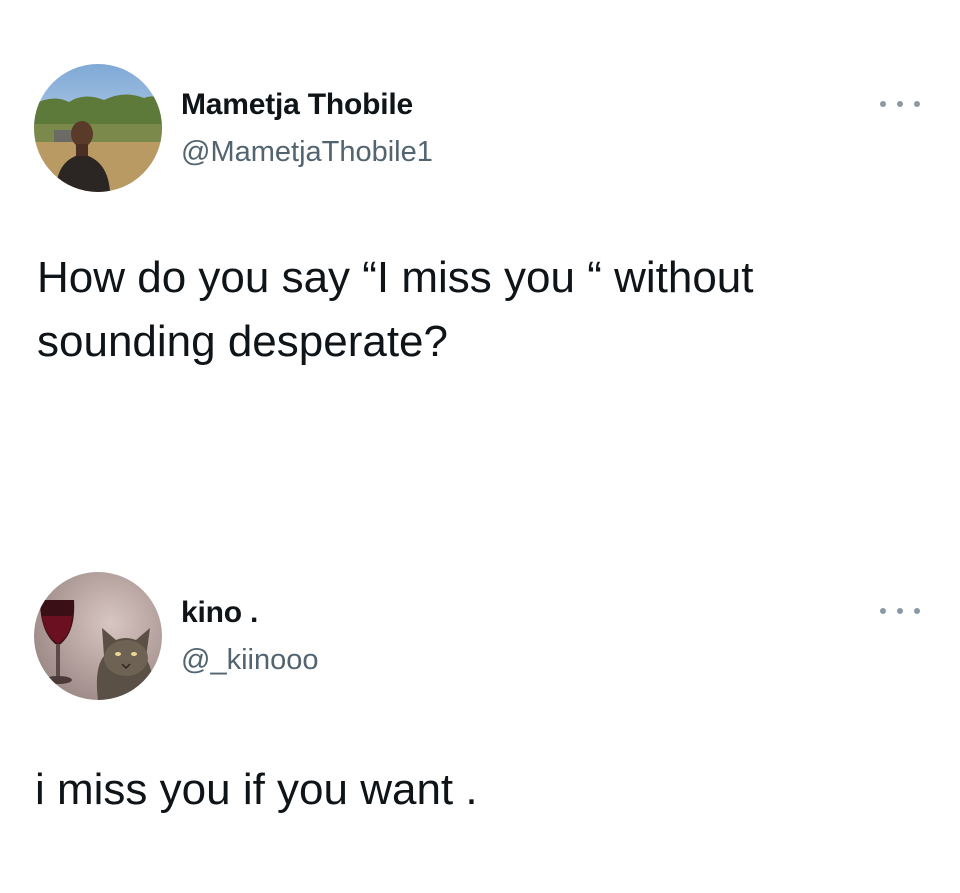  What do you see at coordinates (219, 613) in the screenshot?
I see `author-name: kino .` at bounding box center [219, 613].